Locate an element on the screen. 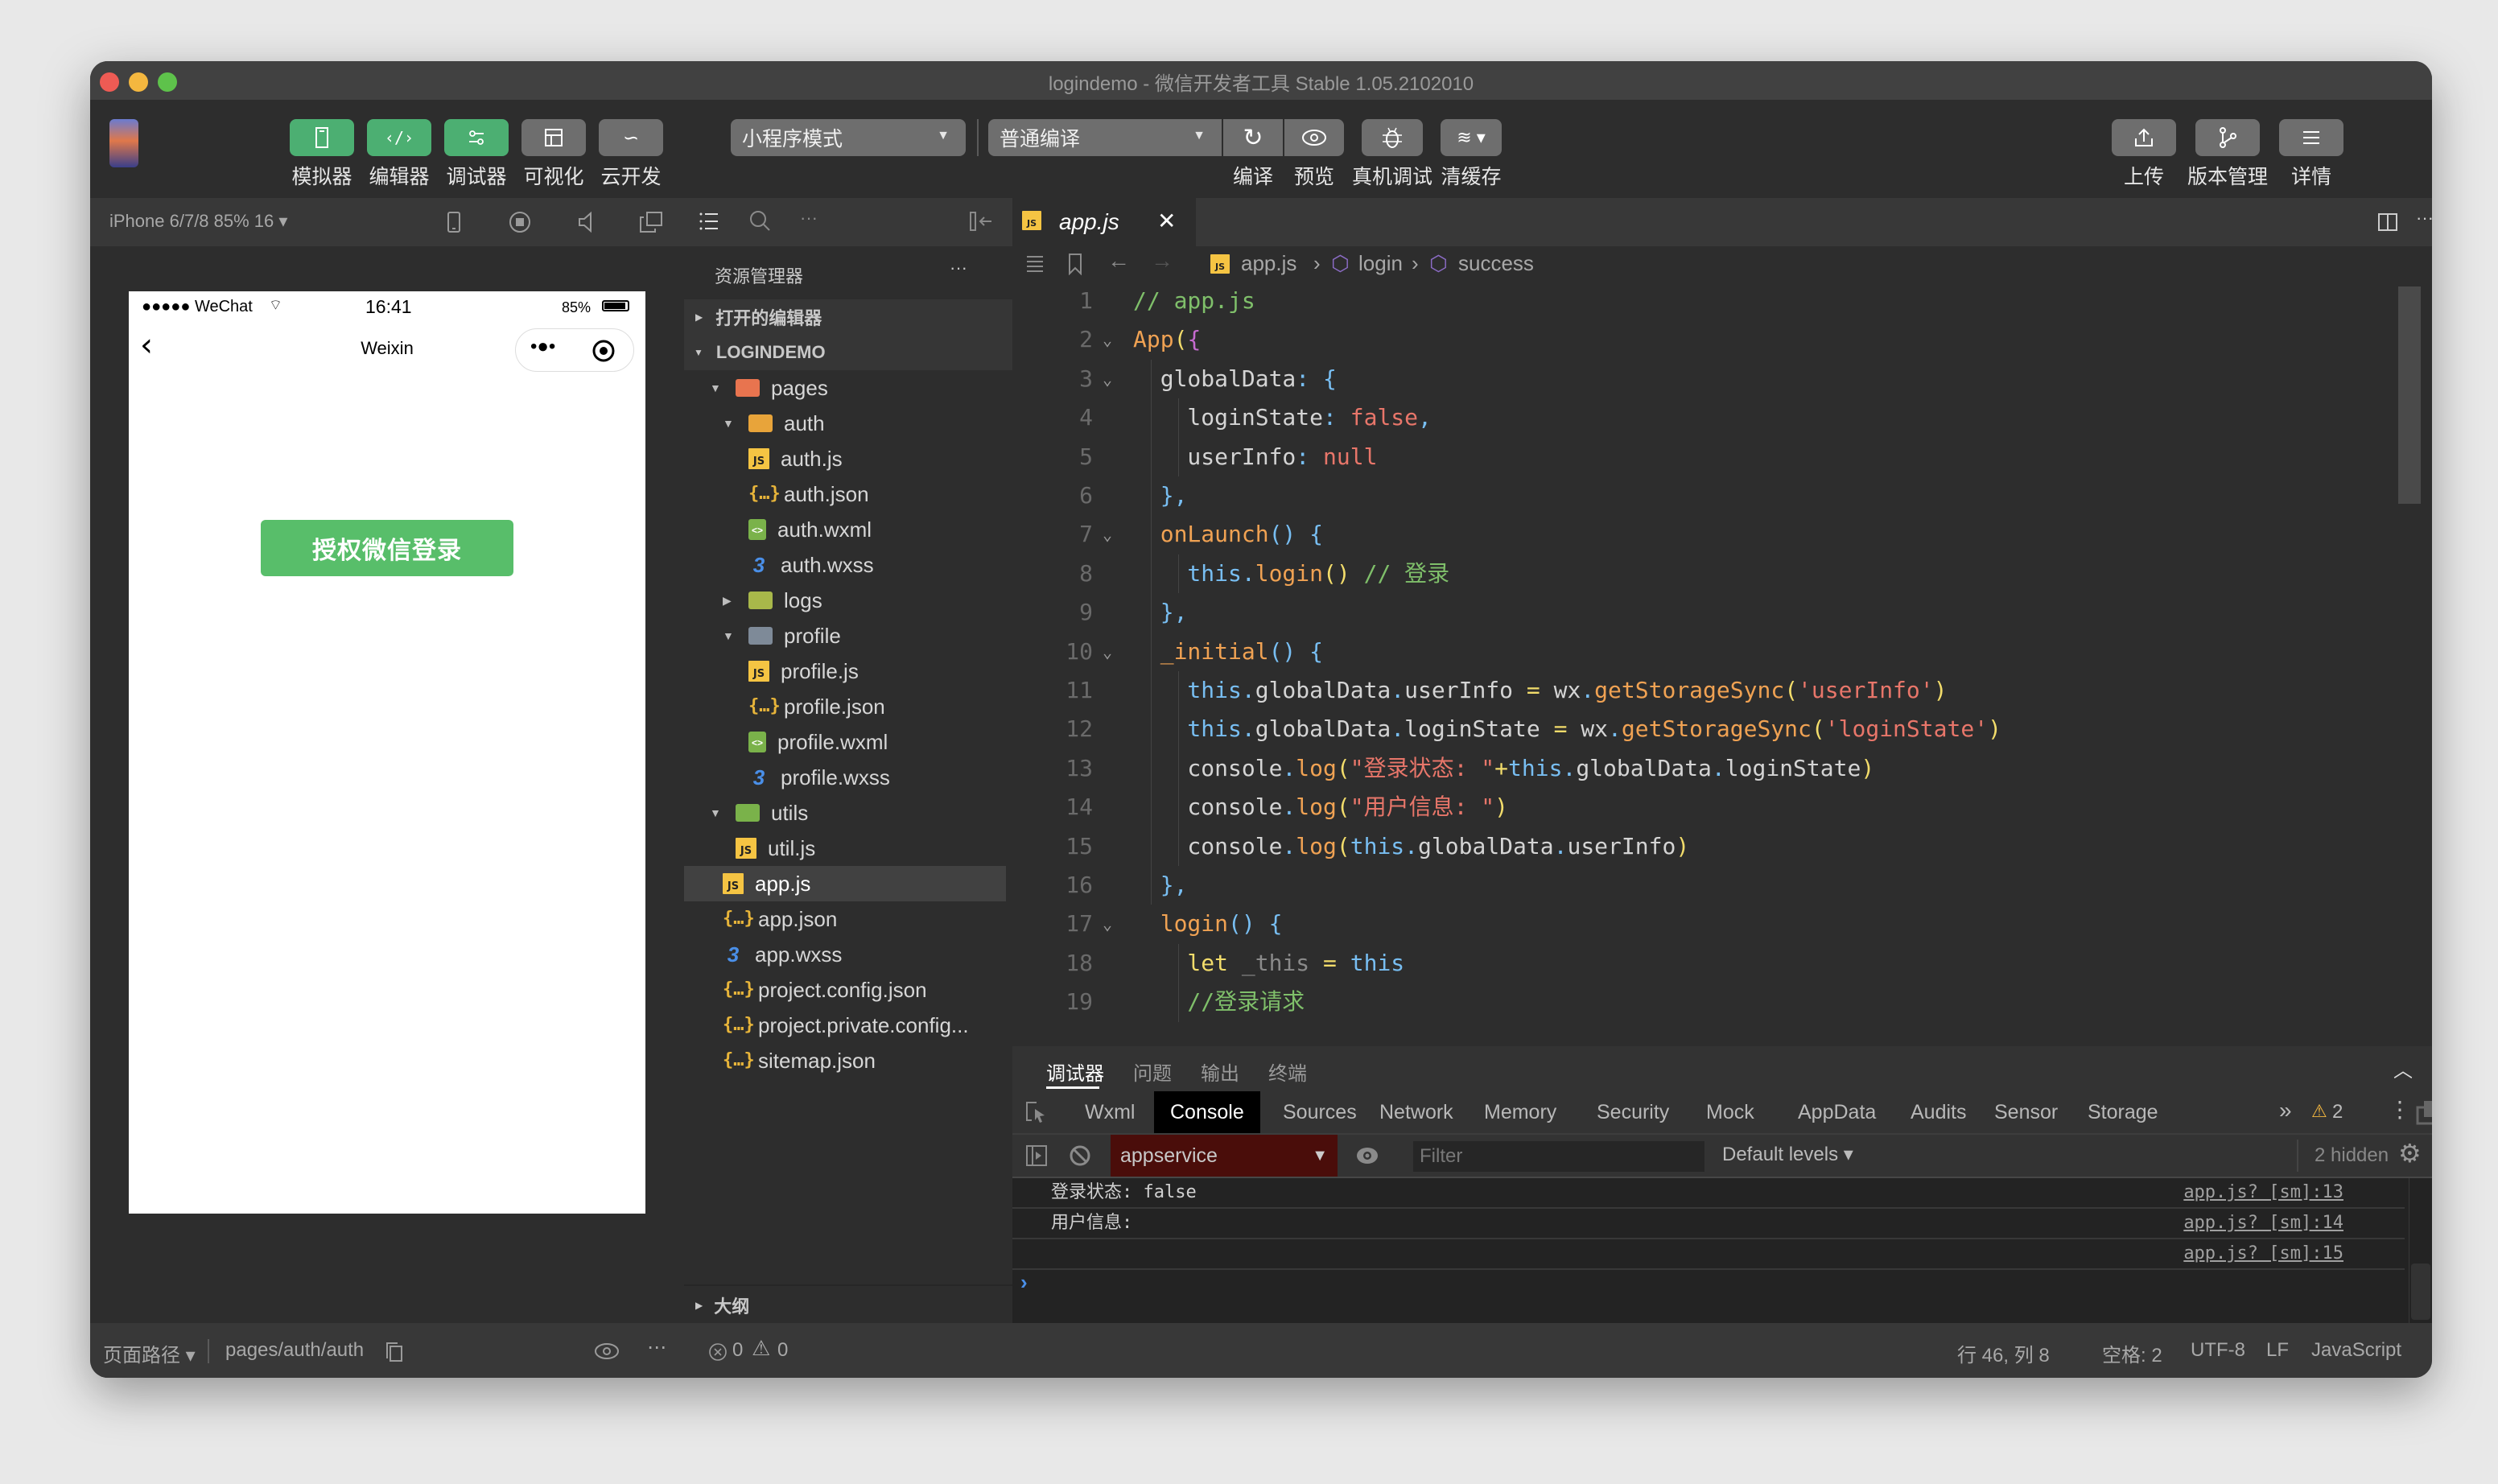 The height and width of the screenshot is (1484, 2498). settings-gear-icon: ⚙ is located at coordinates (2410, 1153).